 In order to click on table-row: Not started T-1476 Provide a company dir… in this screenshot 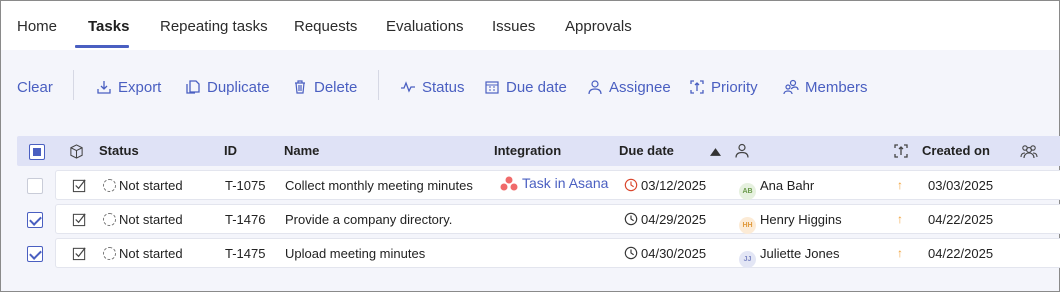, I will do `click(557, 219)`.